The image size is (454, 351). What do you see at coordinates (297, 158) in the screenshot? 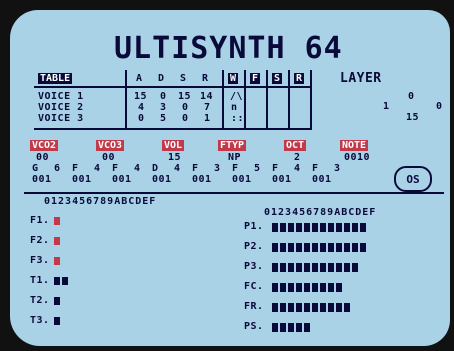
I see `oct-value: 2` at bounding box center [297, 158].